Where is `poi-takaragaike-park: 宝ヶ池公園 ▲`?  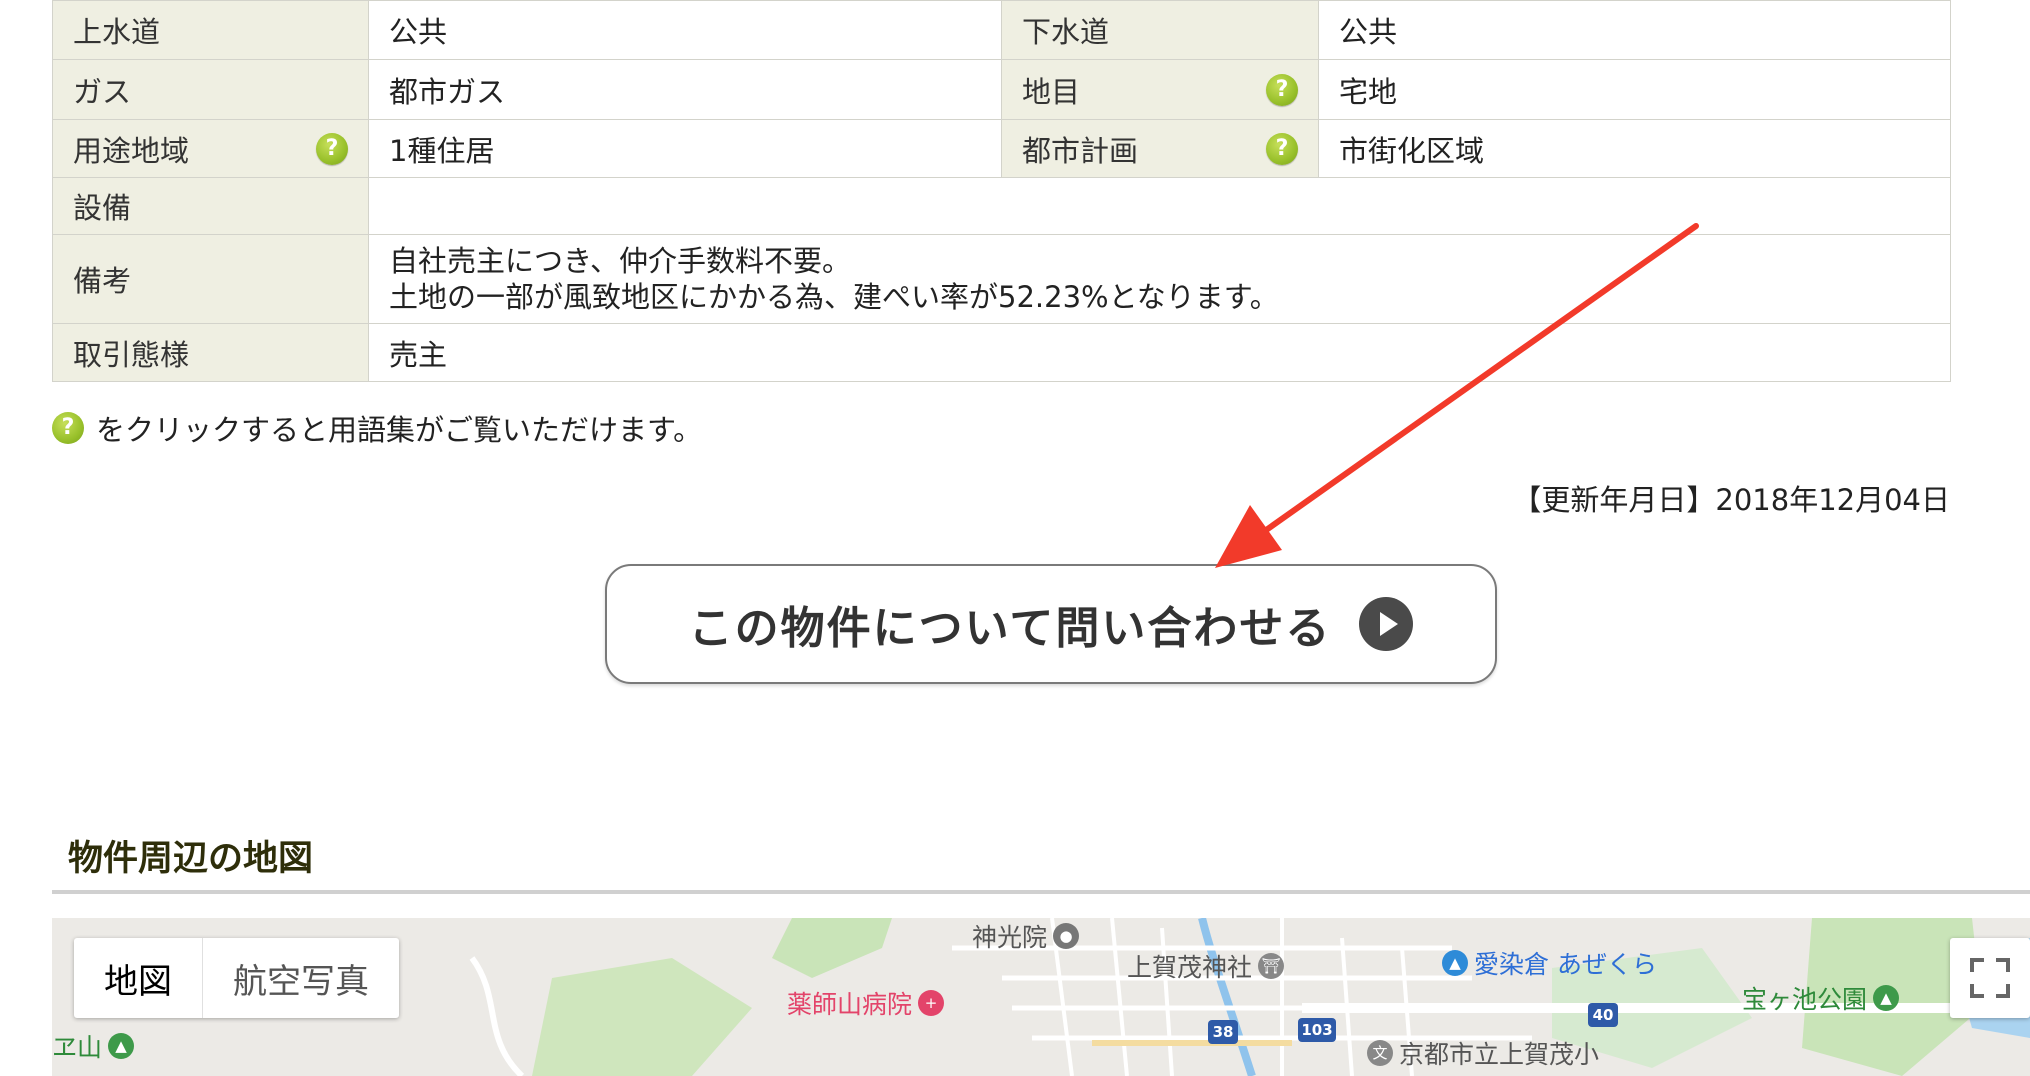
poi-takaragaike-park: 宝ヶ池公園 ▲ is located at coordinates (1821, 998).